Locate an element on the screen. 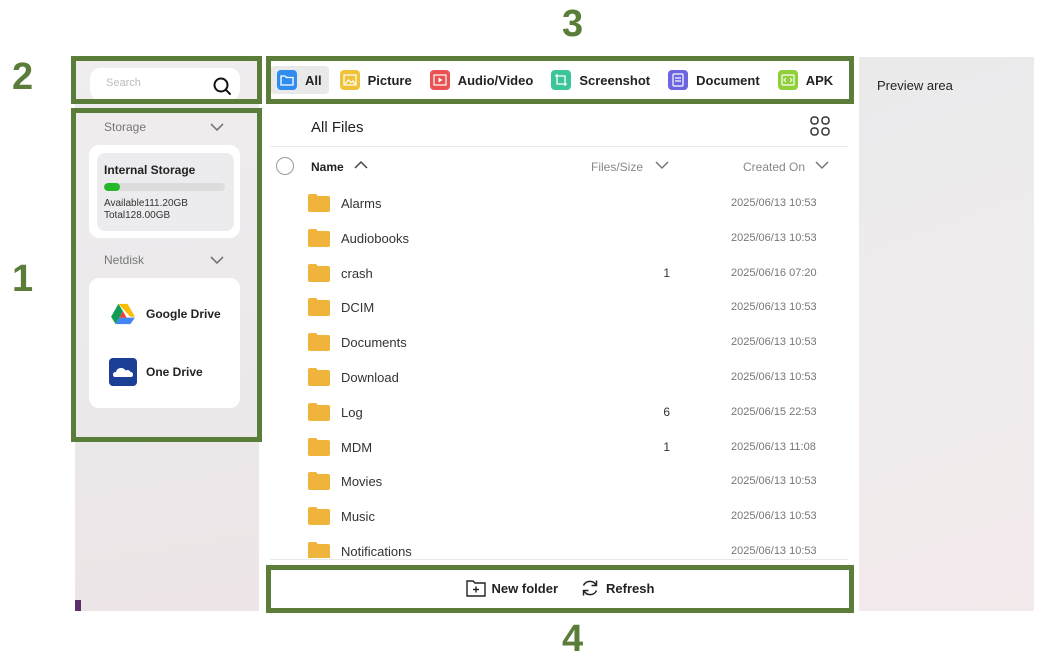  netdisk-label: One Drive is located at coordinates (174, 372).